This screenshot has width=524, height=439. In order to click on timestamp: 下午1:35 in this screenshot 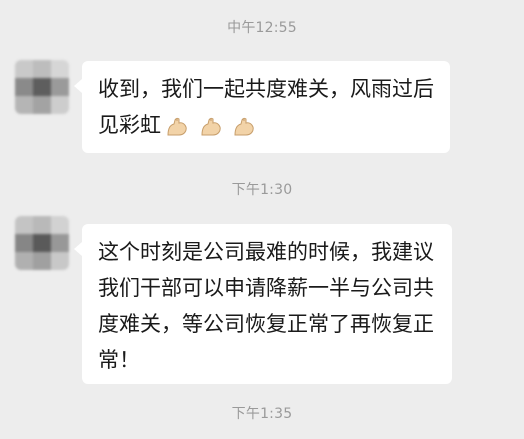, I will do `click(262, 414)`.